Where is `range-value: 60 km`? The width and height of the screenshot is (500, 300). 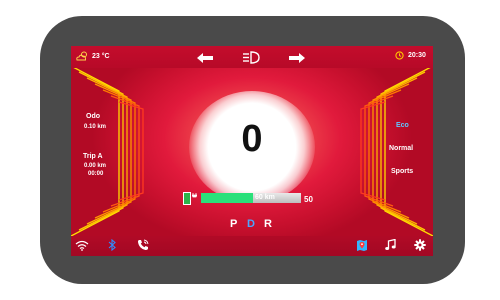
range-value: 60 km is located at coordinates (265, 197).